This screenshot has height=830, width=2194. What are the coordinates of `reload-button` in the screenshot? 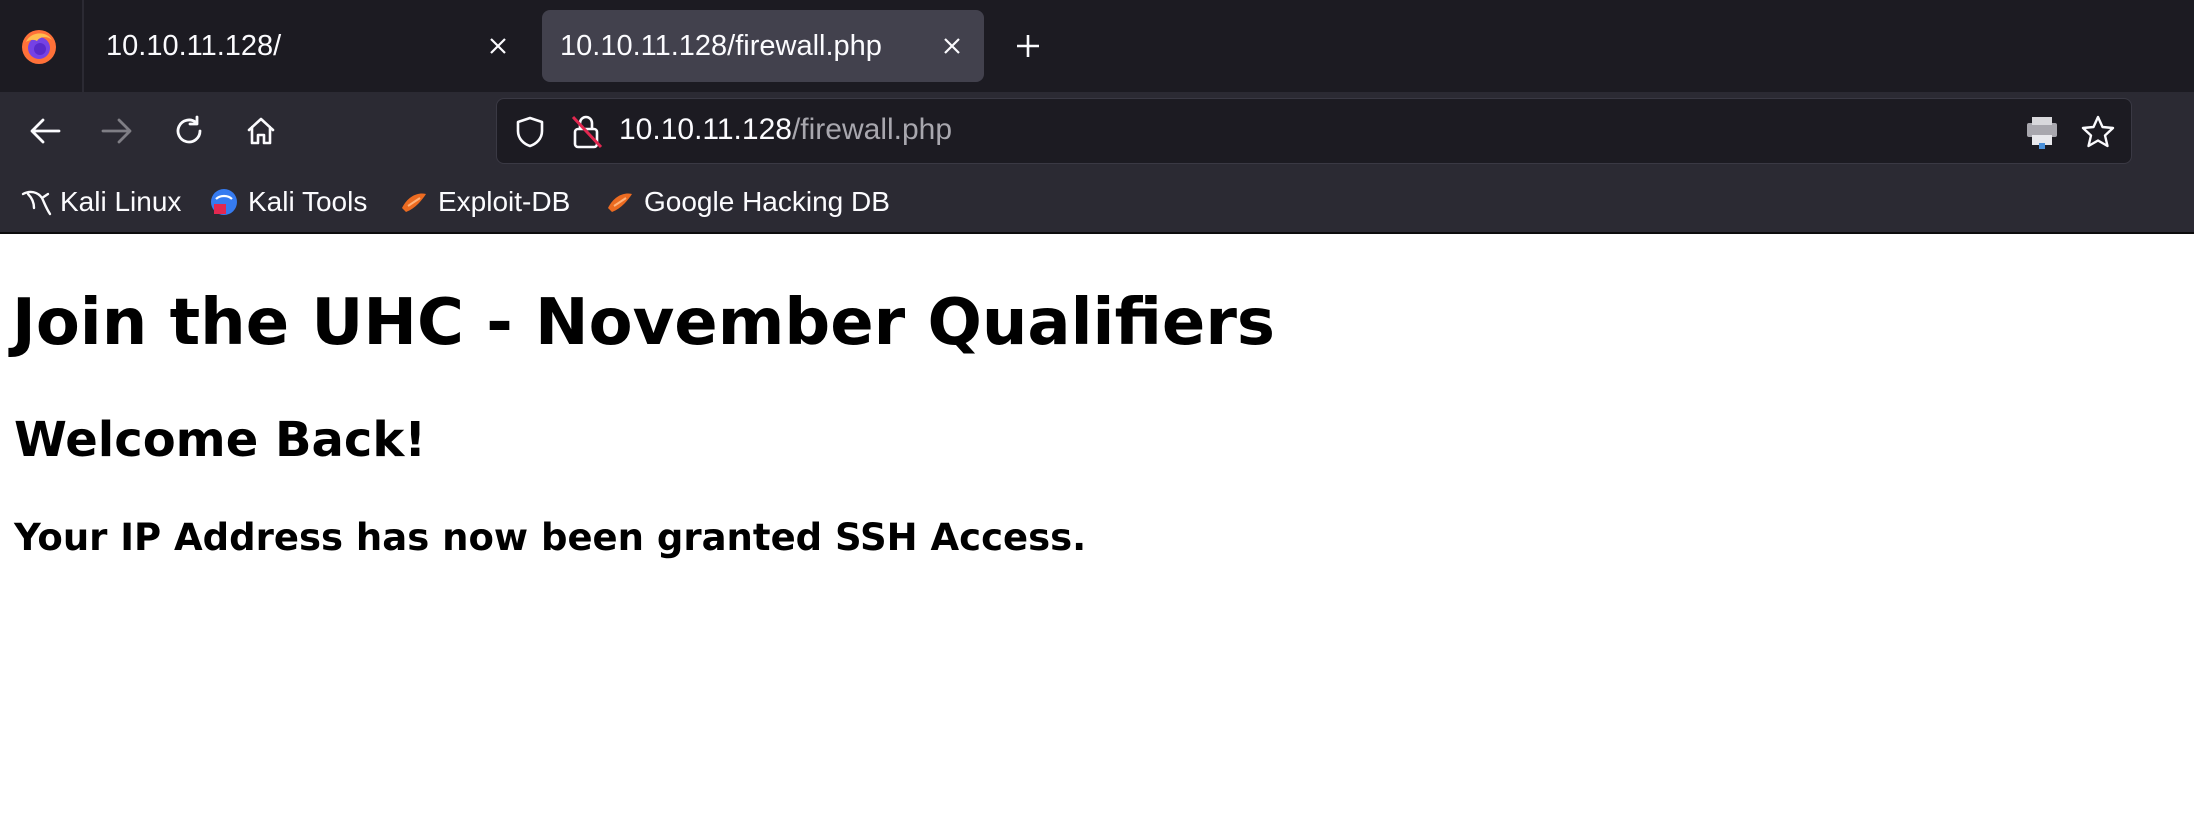 It's located at (189, 131).